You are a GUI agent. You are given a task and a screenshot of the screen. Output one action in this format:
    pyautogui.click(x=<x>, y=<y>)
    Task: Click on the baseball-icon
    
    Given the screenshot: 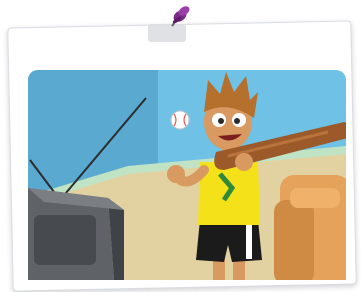 What is the action you would take?
    pyautogui.click(x=180, y=120)
    